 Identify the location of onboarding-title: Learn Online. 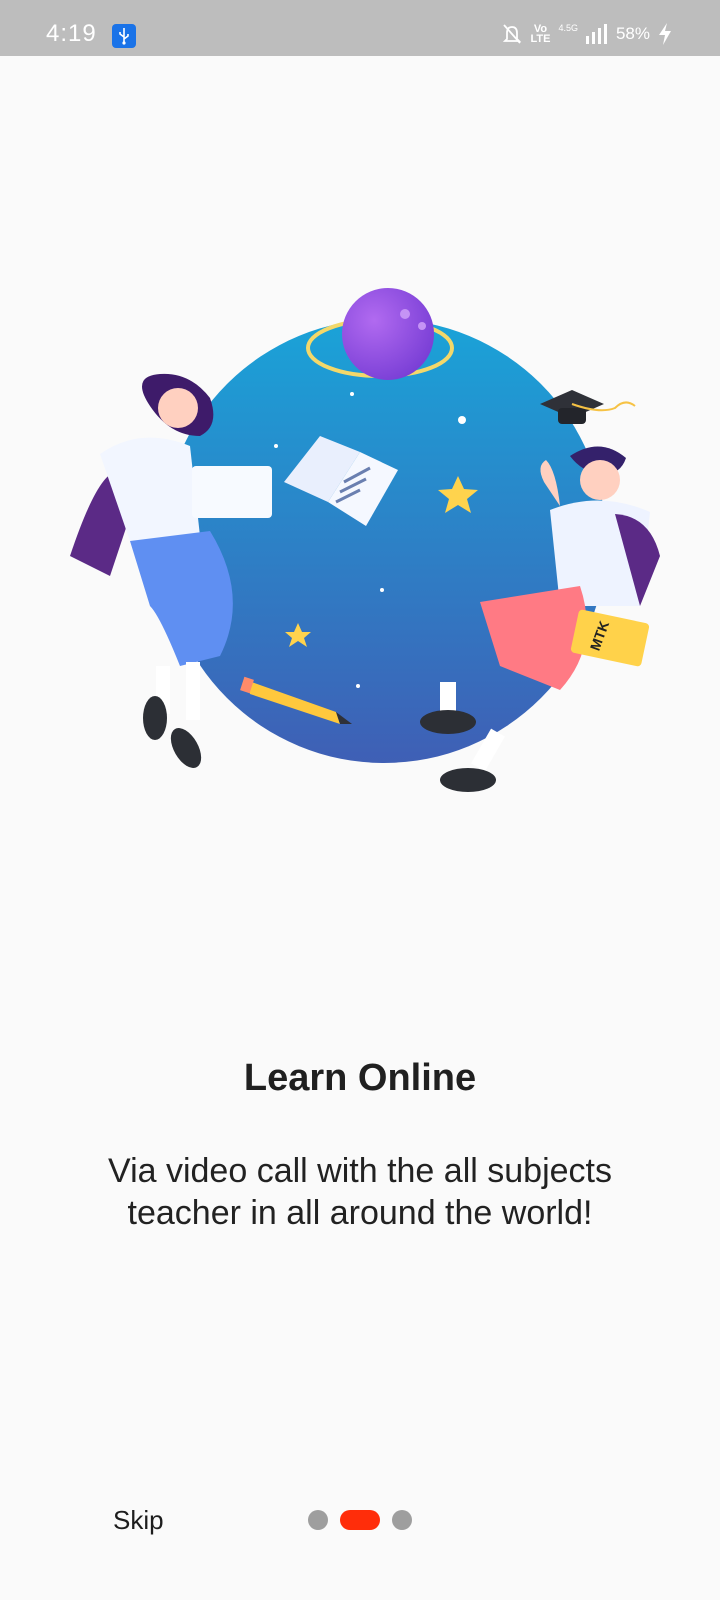
(360, 1078).